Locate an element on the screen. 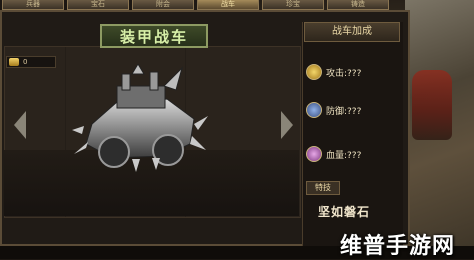 Image resolution: width=474 pixels, height=260 pixels. tab-weapons: 兵器 is located at coordinates (33, 5).